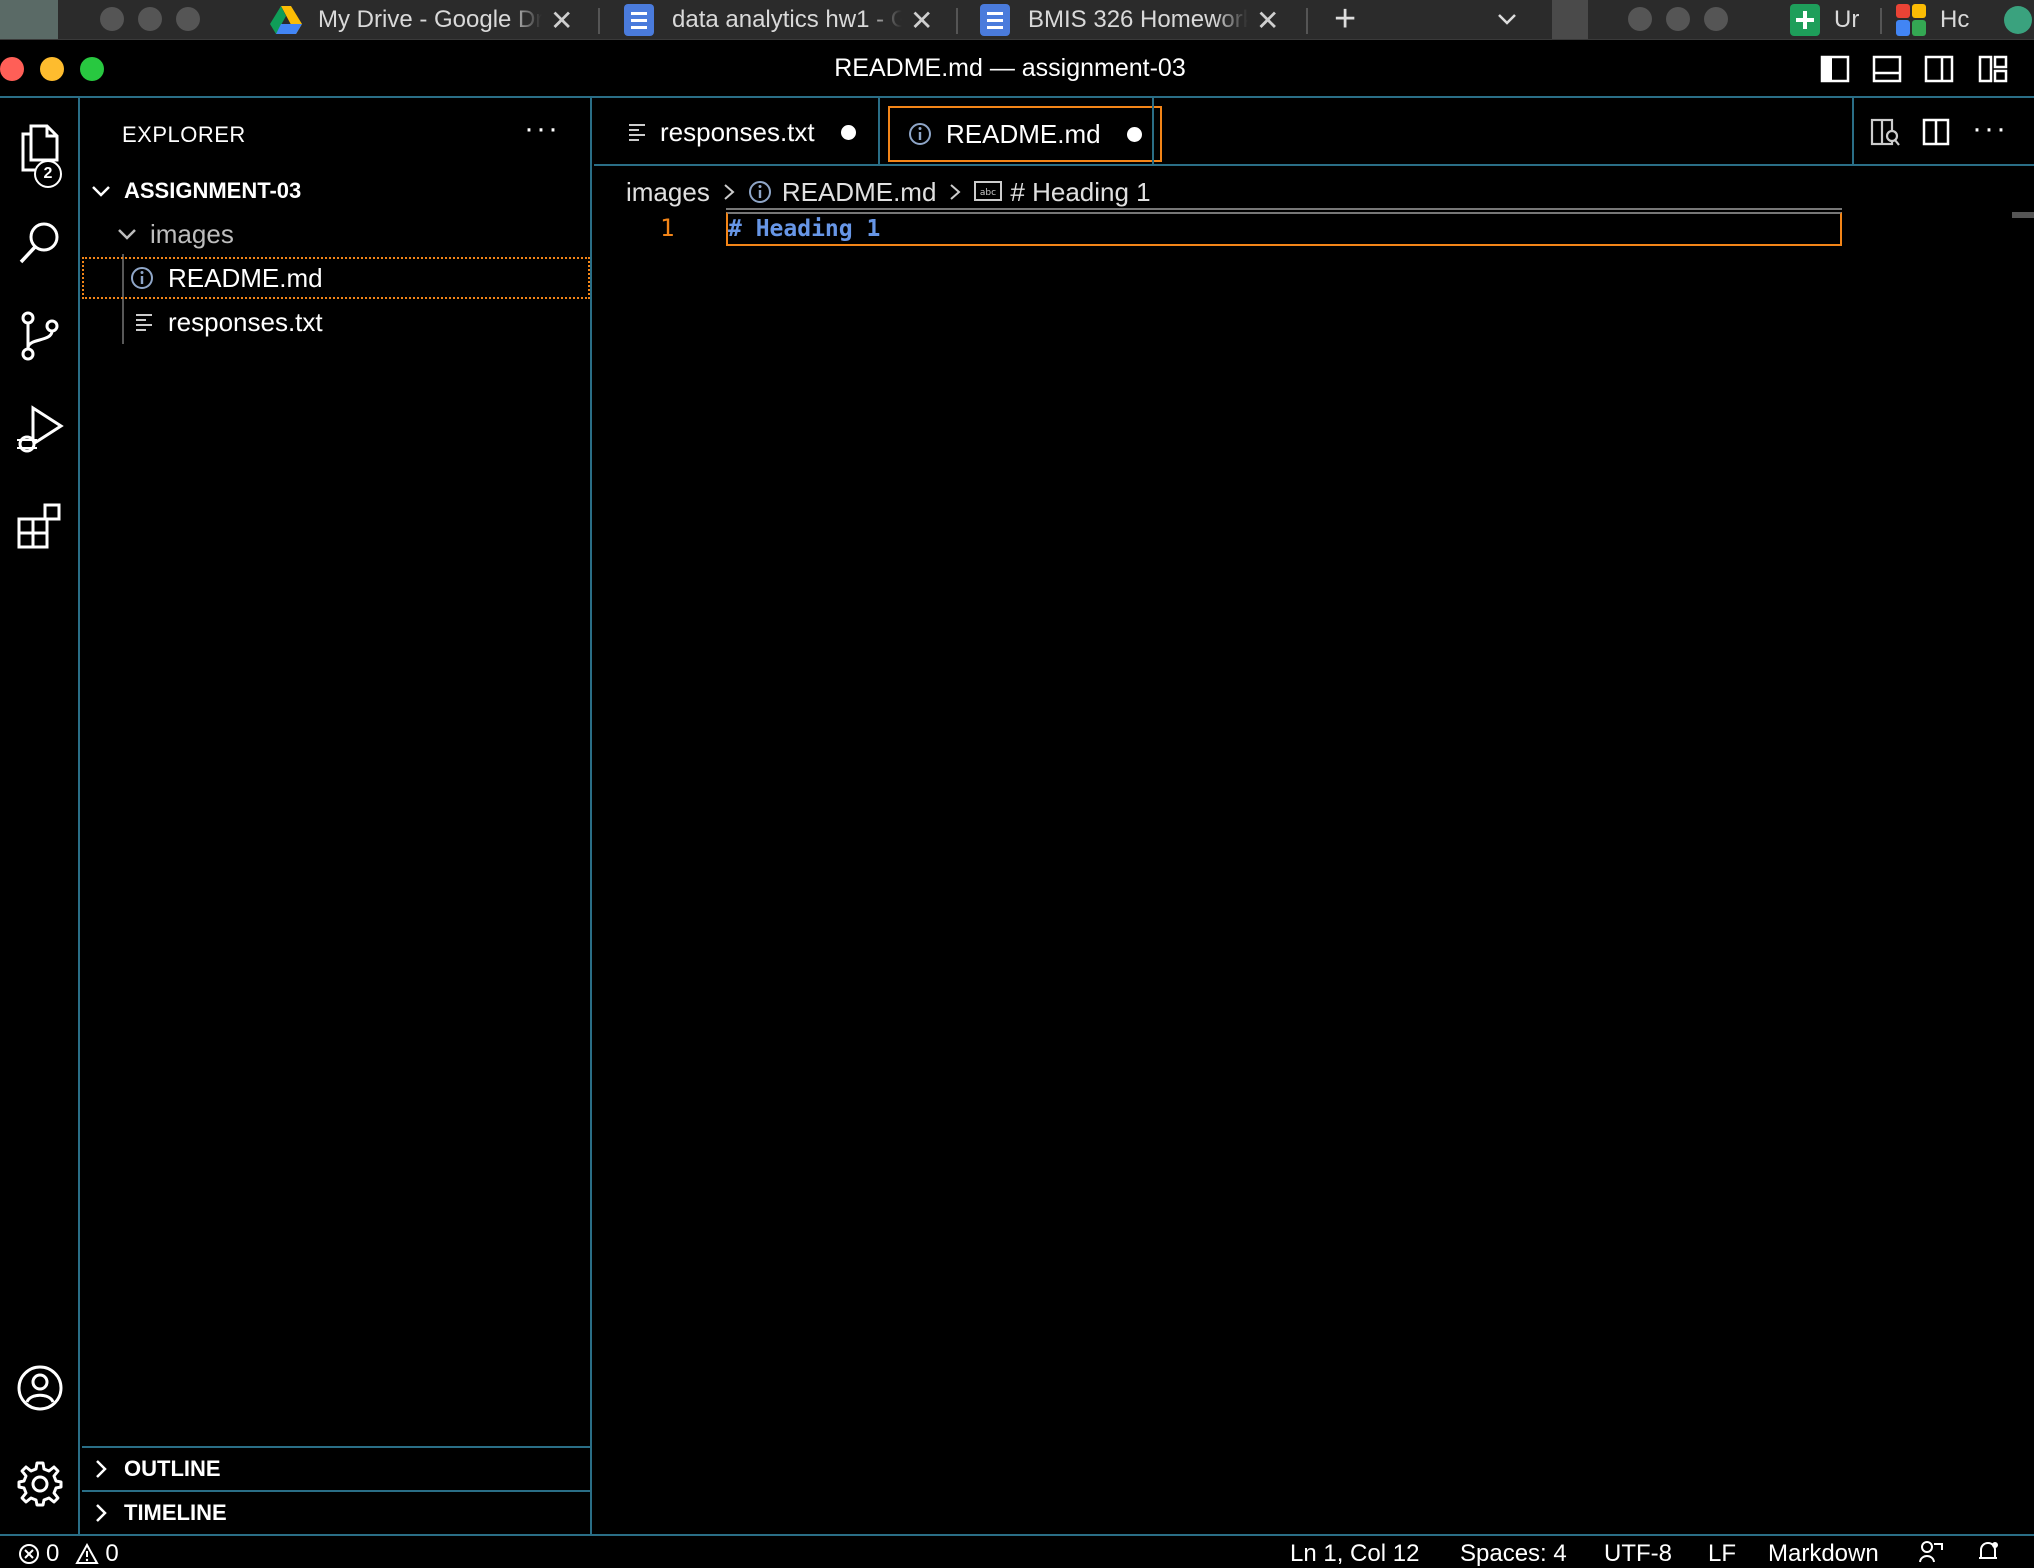 Image resolution: width=2034 pixels, height=1568 pixels. Describe the element at coordinates (667, 228) in the screenshot. I see `line-number: 1` at that location.